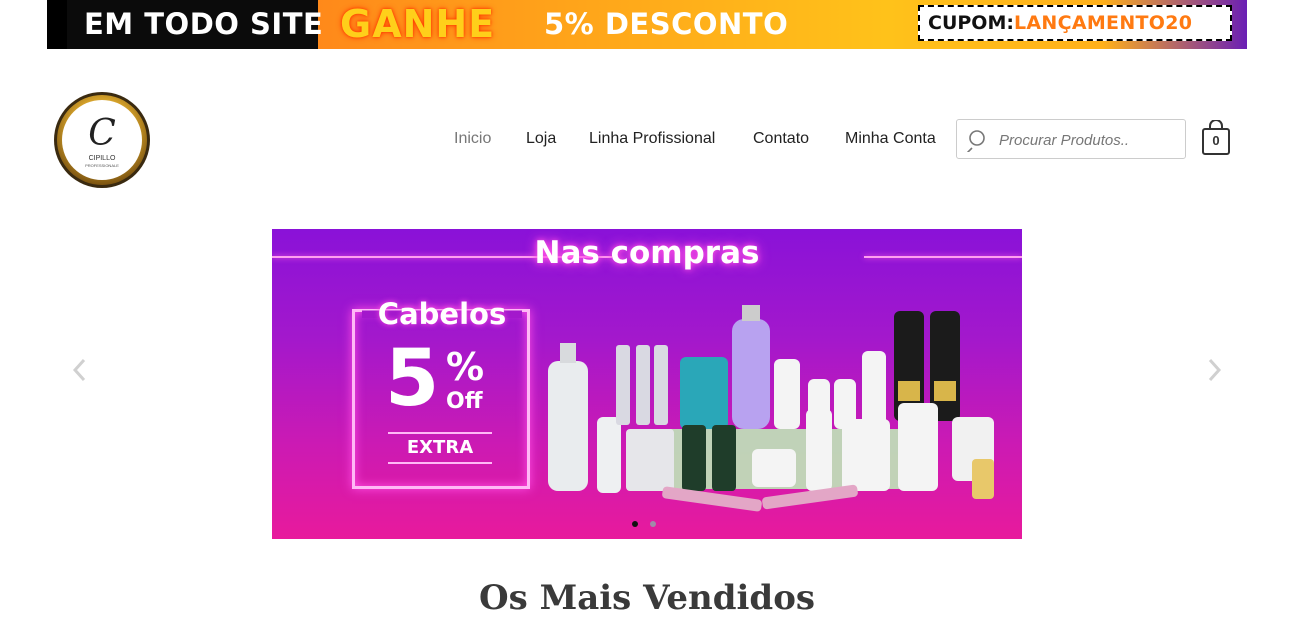  Describe the element at coordinates (440, 448) in the screenshot. I see `offer-extra-label: EXTRA` at that location.